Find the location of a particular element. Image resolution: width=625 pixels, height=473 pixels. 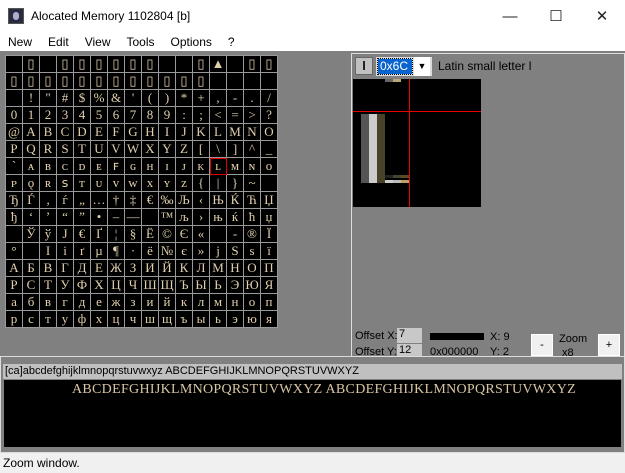

glyph-cell: ǫ is located at coordinates (31, 183).